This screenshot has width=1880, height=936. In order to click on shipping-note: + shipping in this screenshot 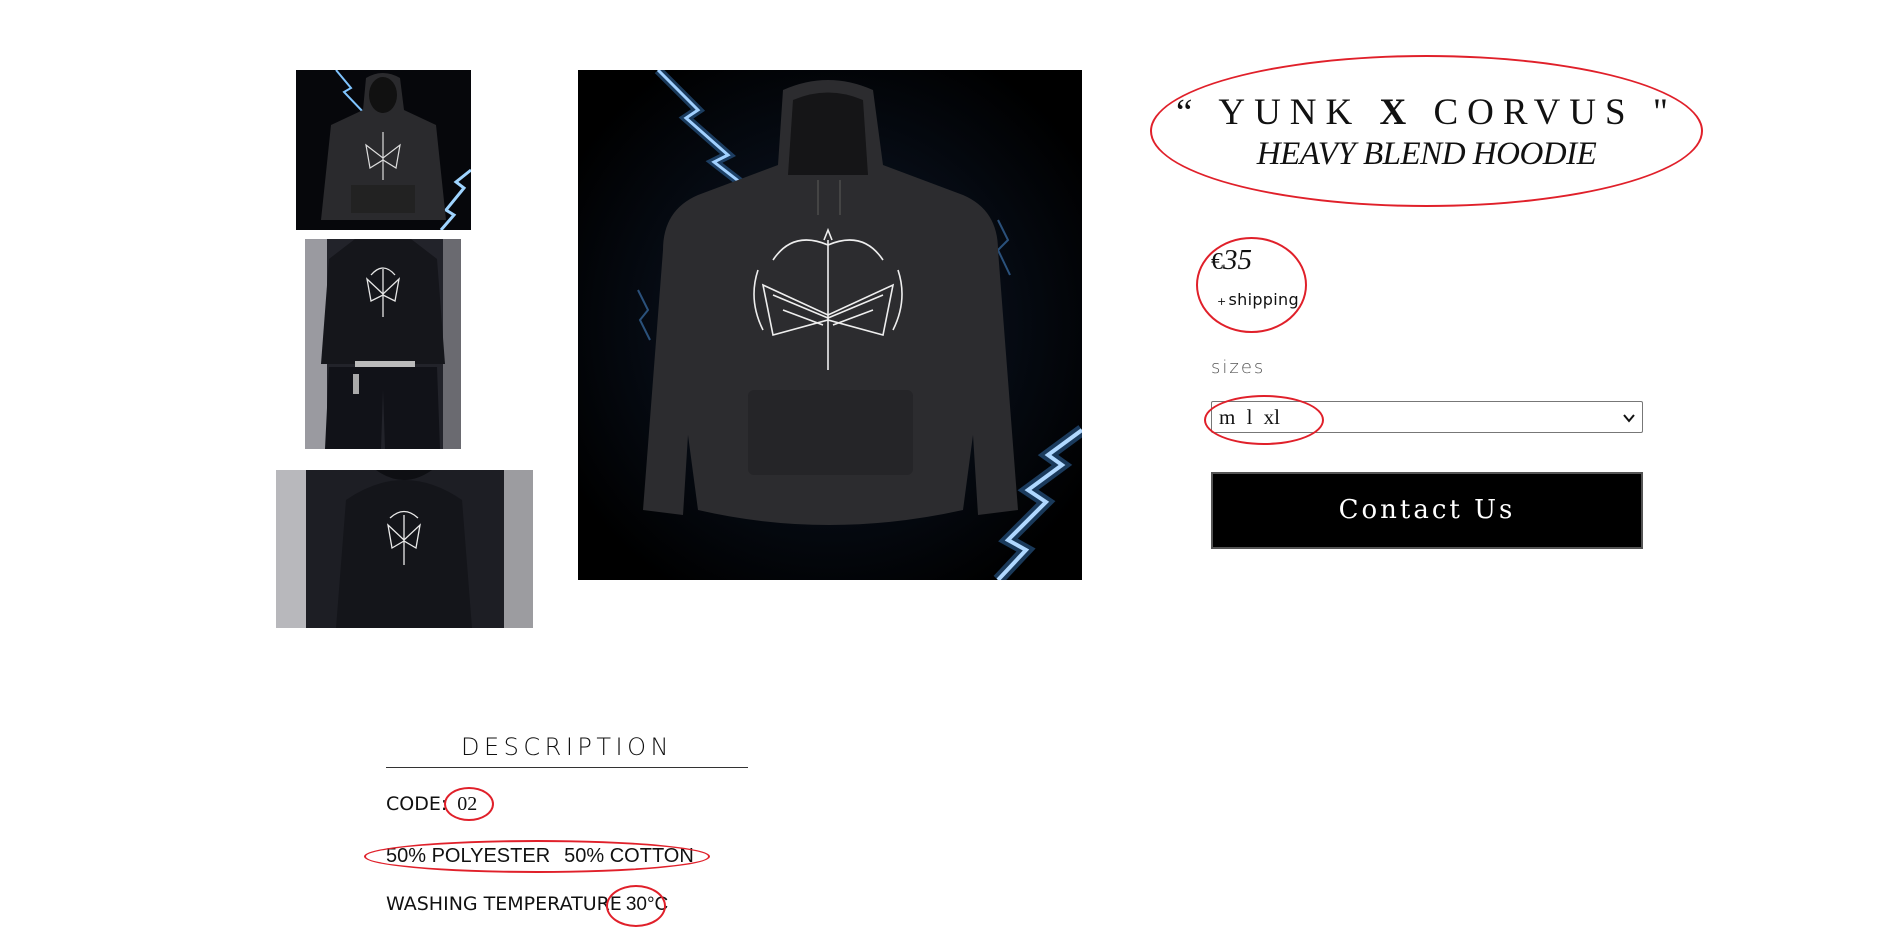, I will do `click(1258, 299)`.